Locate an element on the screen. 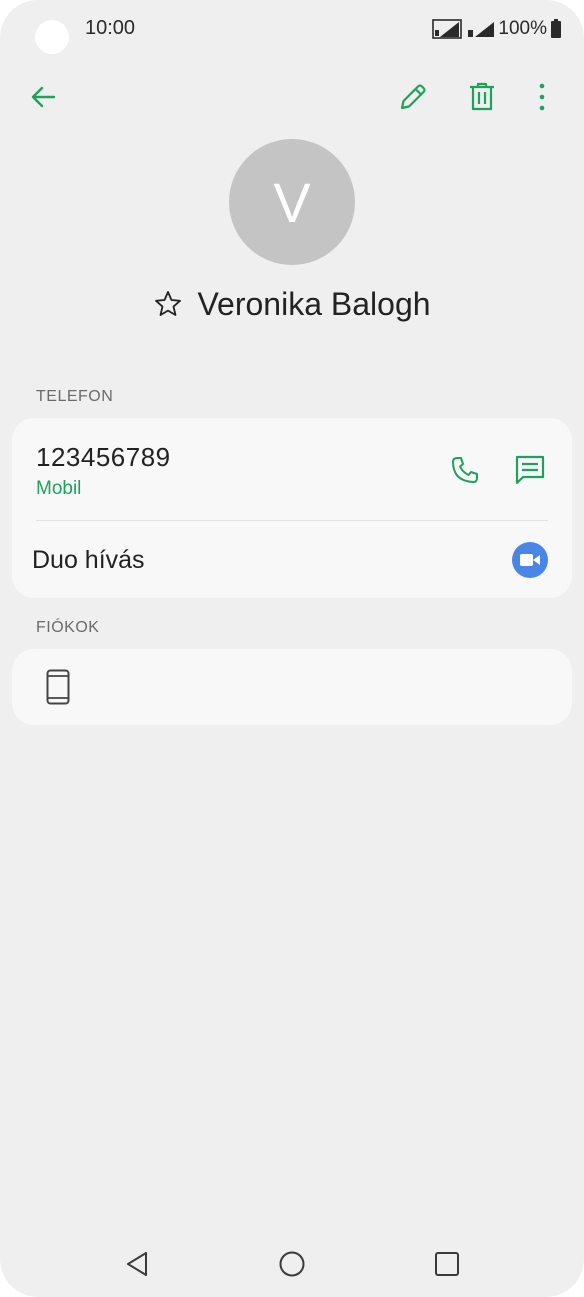  contact-header: Veronika Balogh is located at coordinates (292, 304).